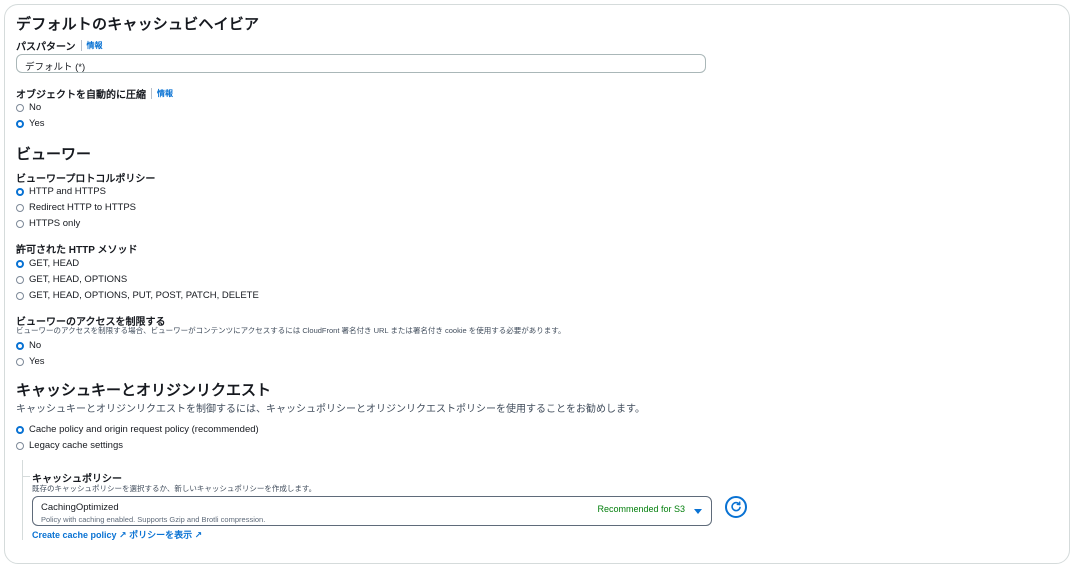 The height and width of the screenshot is (564, 1075). I want to click on protocol-option-https-only: HTTPS only, so click(48, 223).